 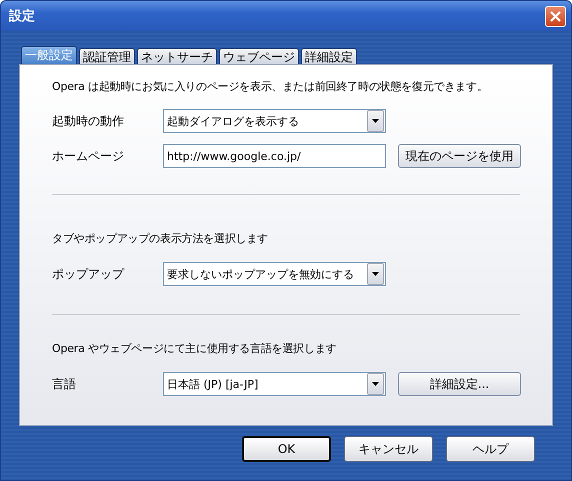 I want to click on action-button: 現在のページを使用, so click(x=459, y=156).